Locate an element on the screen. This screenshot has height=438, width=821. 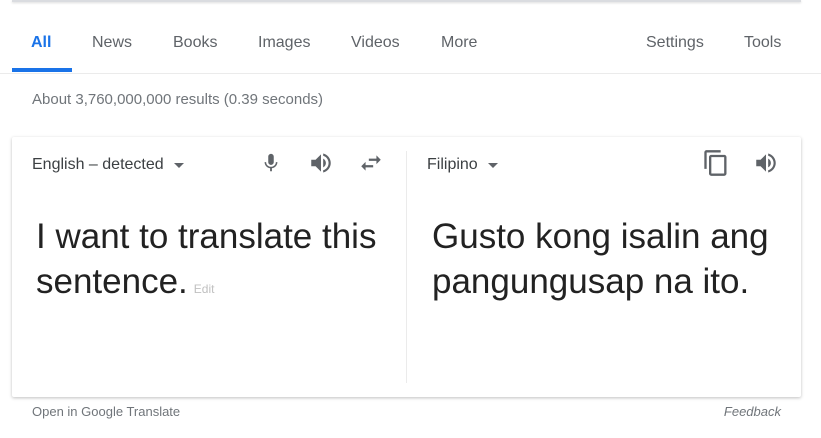
listen-source-button is located at coordinates (321, 163).